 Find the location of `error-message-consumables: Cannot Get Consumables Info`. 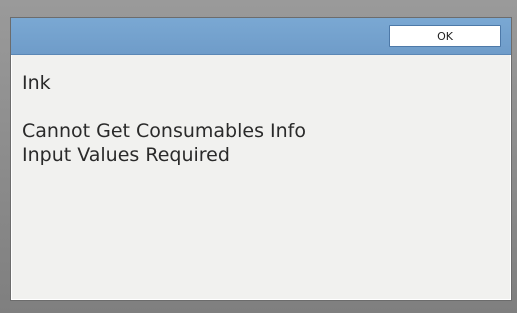

error-message-consumables: Cannot Get Consumables Info is located at coordinates (164, 131).